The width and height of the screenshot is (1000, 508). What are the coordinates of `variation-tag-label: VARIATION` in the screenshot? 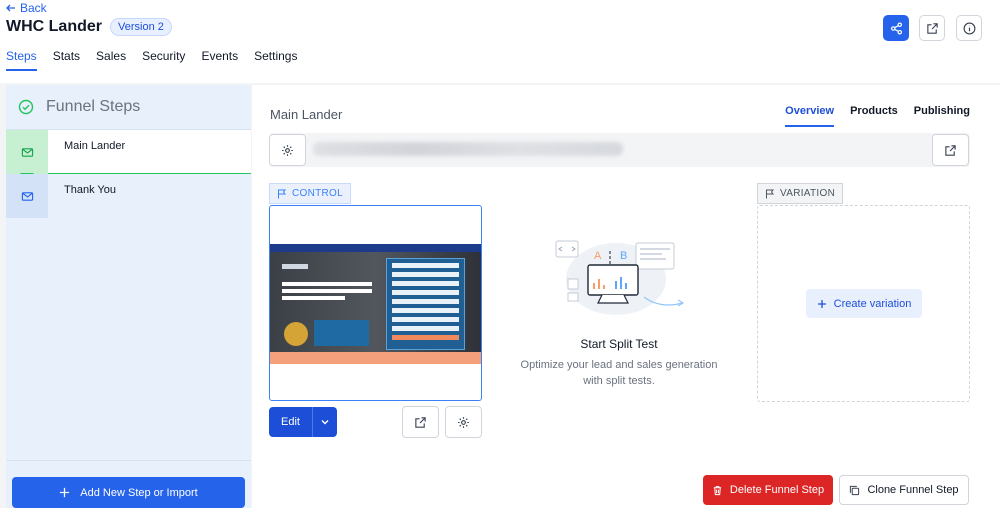 It's located at (808, 193).